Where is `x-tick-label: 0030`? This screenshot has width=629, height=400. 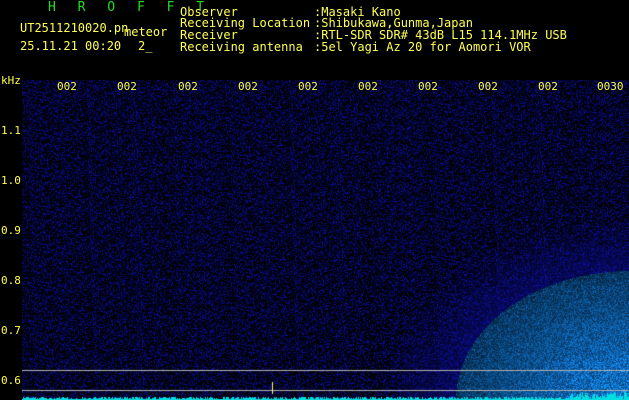 x-tick-label: 0030 is located at coordinates (610, 86).